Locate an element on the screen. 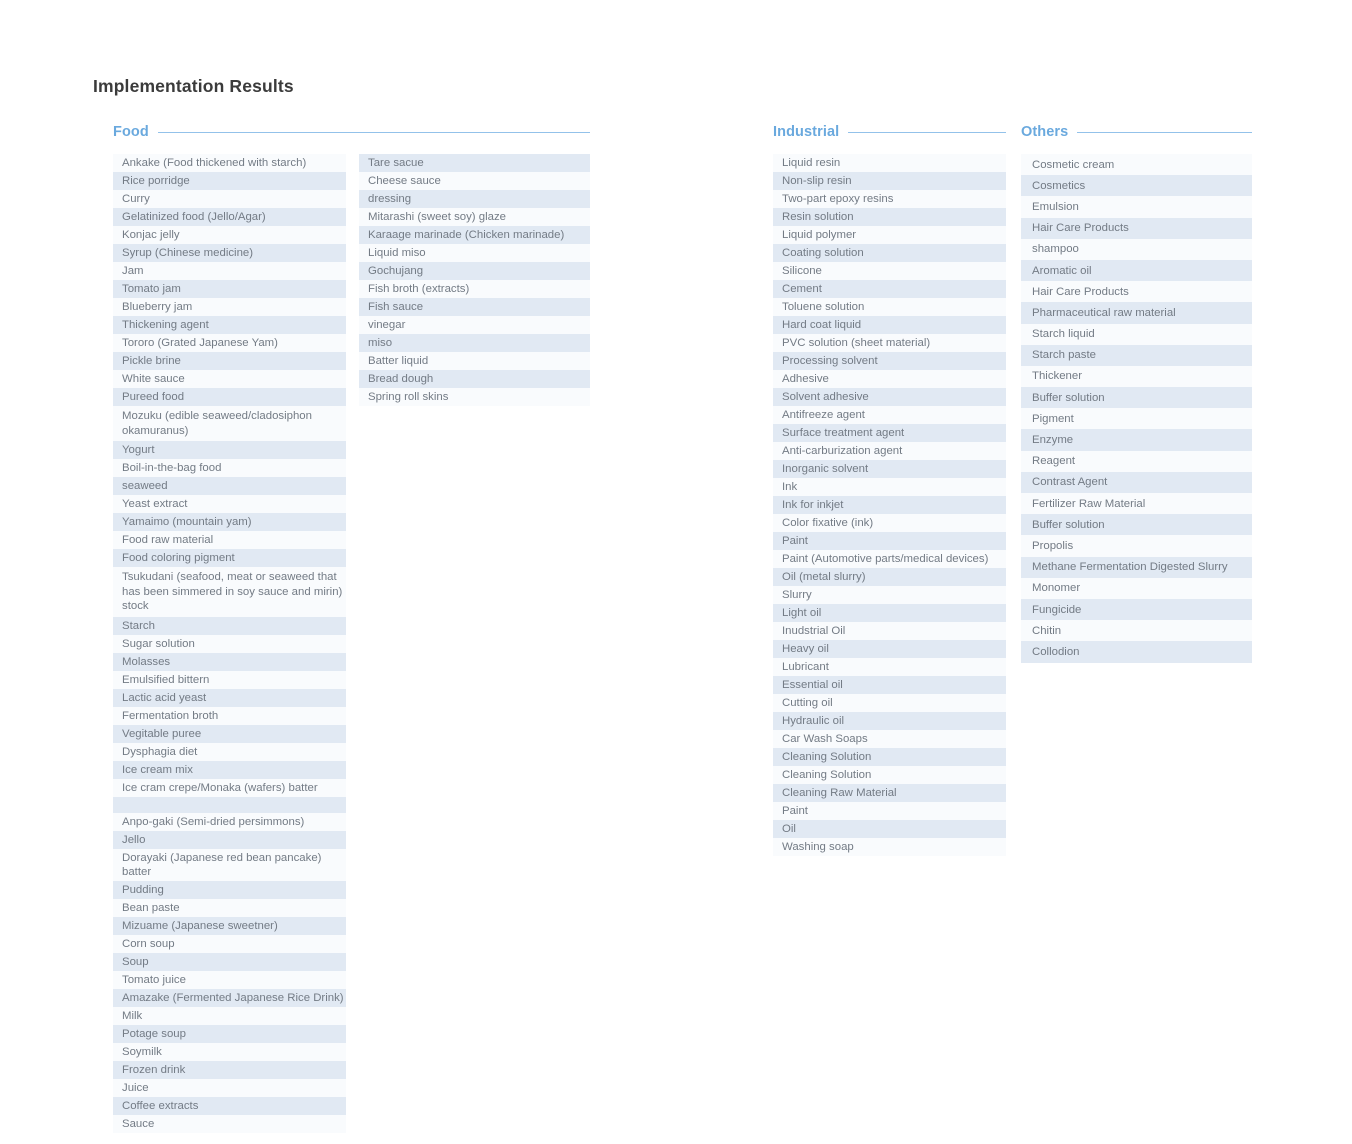  list-item: Potage soup is located at coordinates (229, 1033).